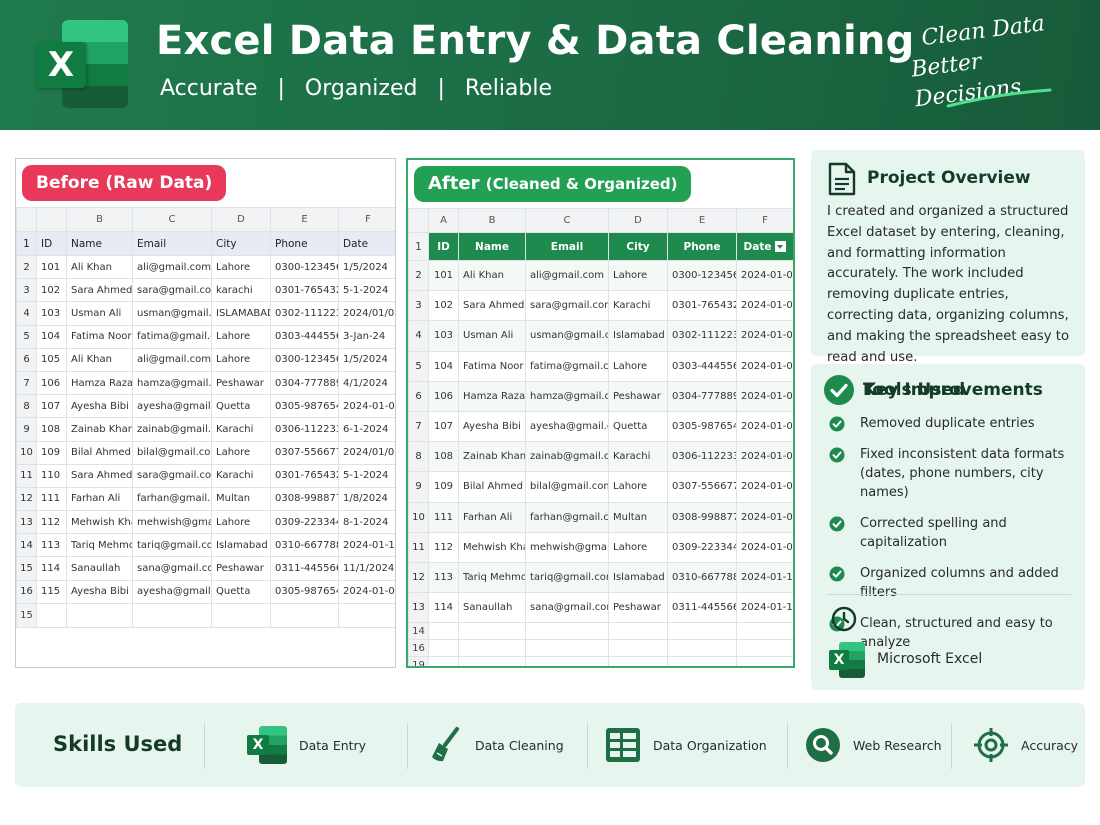  I want to click on table-cell: 1/8/2024, so click(366, 499).